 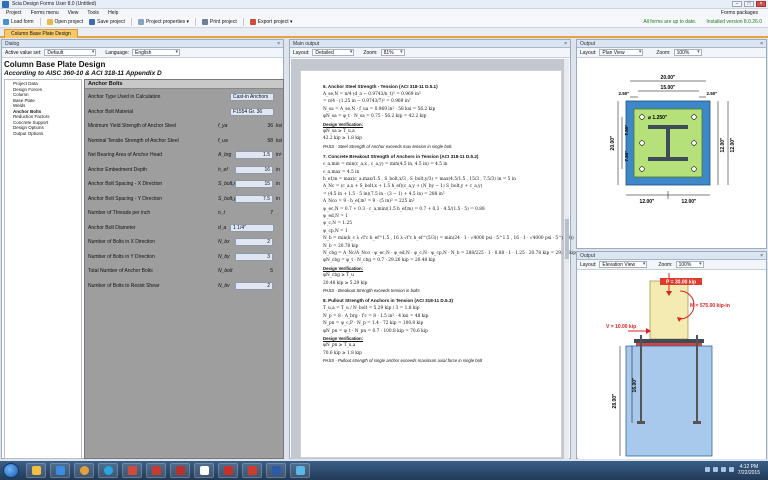 What do you see at coordinates (225, 155) in the screenshot?
I see `field-symbol: A_brg` at bounding box center [225, 155].